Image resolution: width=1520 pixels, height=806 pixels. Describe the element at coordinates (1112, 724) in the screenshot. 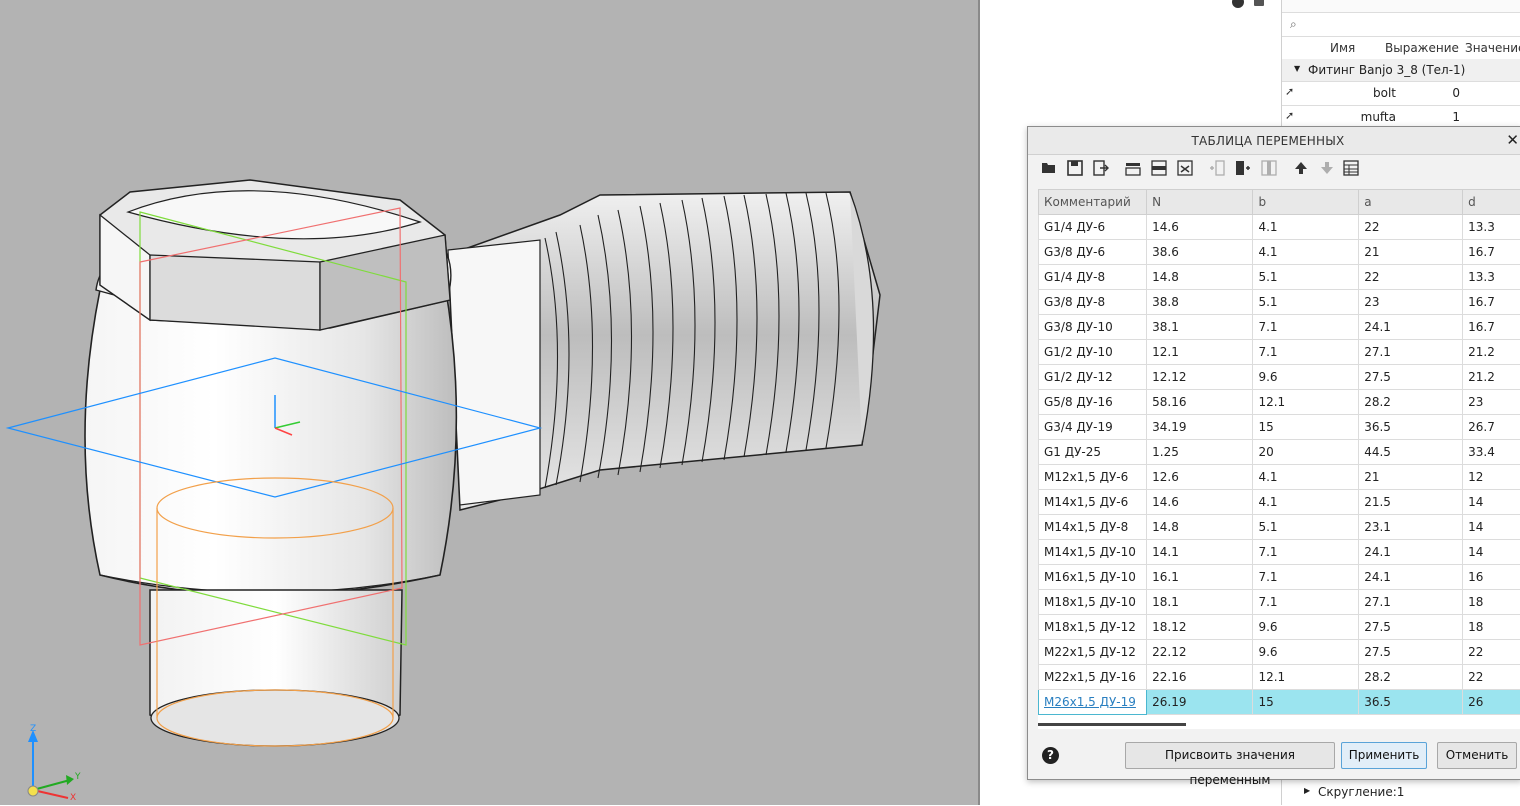

I see `horizontal-scrollbar` at that location.